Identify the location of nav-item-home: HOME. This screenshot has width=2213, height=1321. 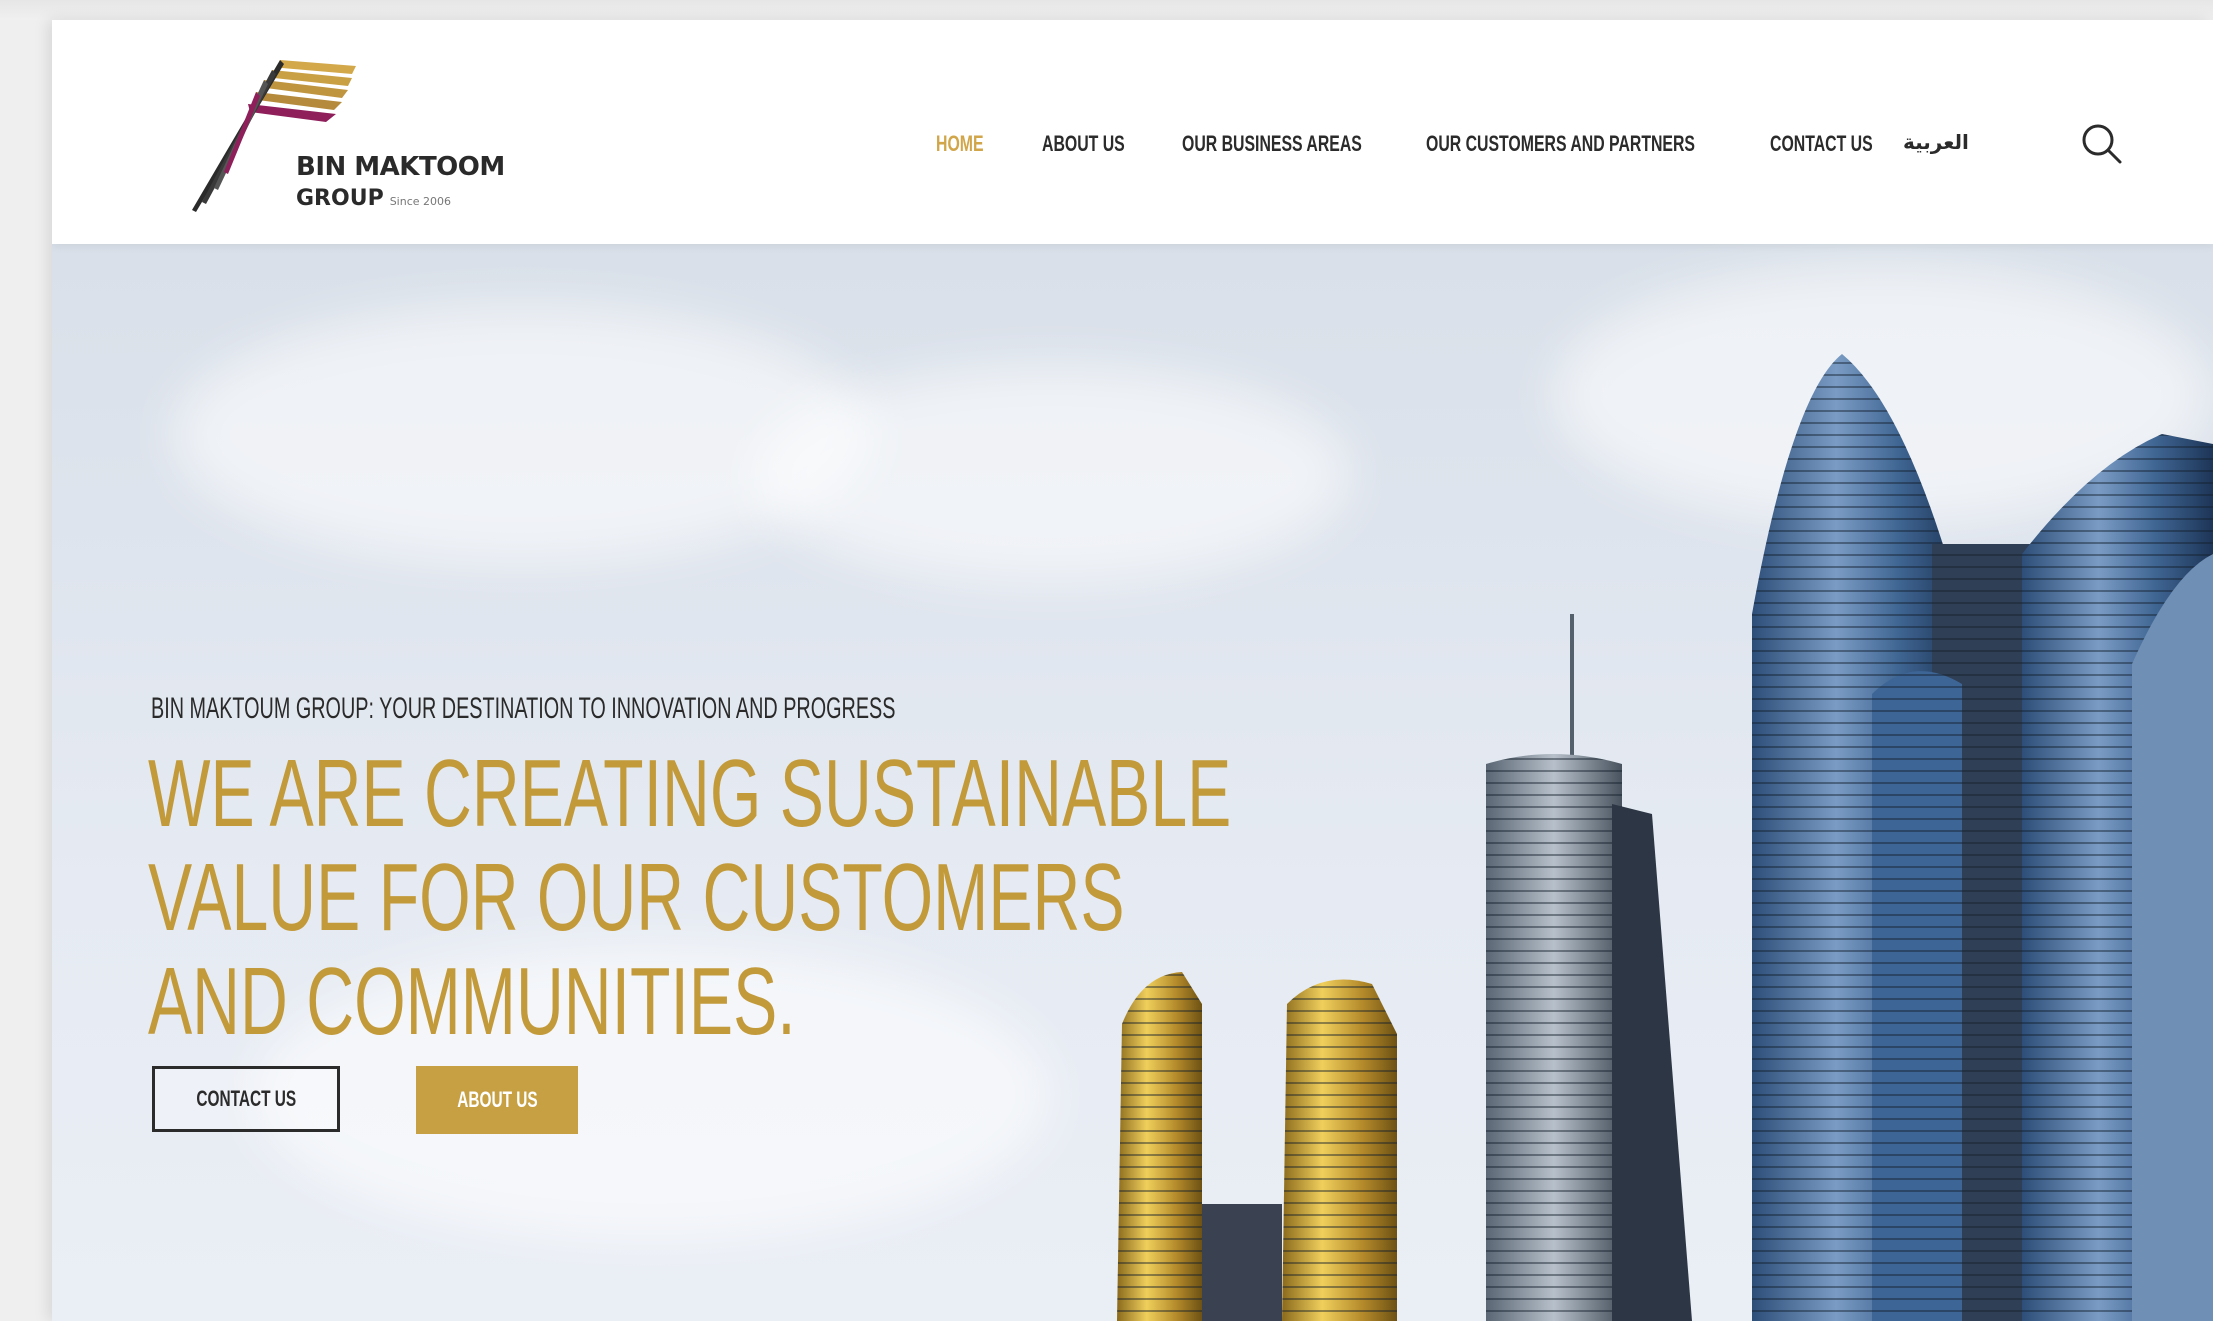
(960, 144).